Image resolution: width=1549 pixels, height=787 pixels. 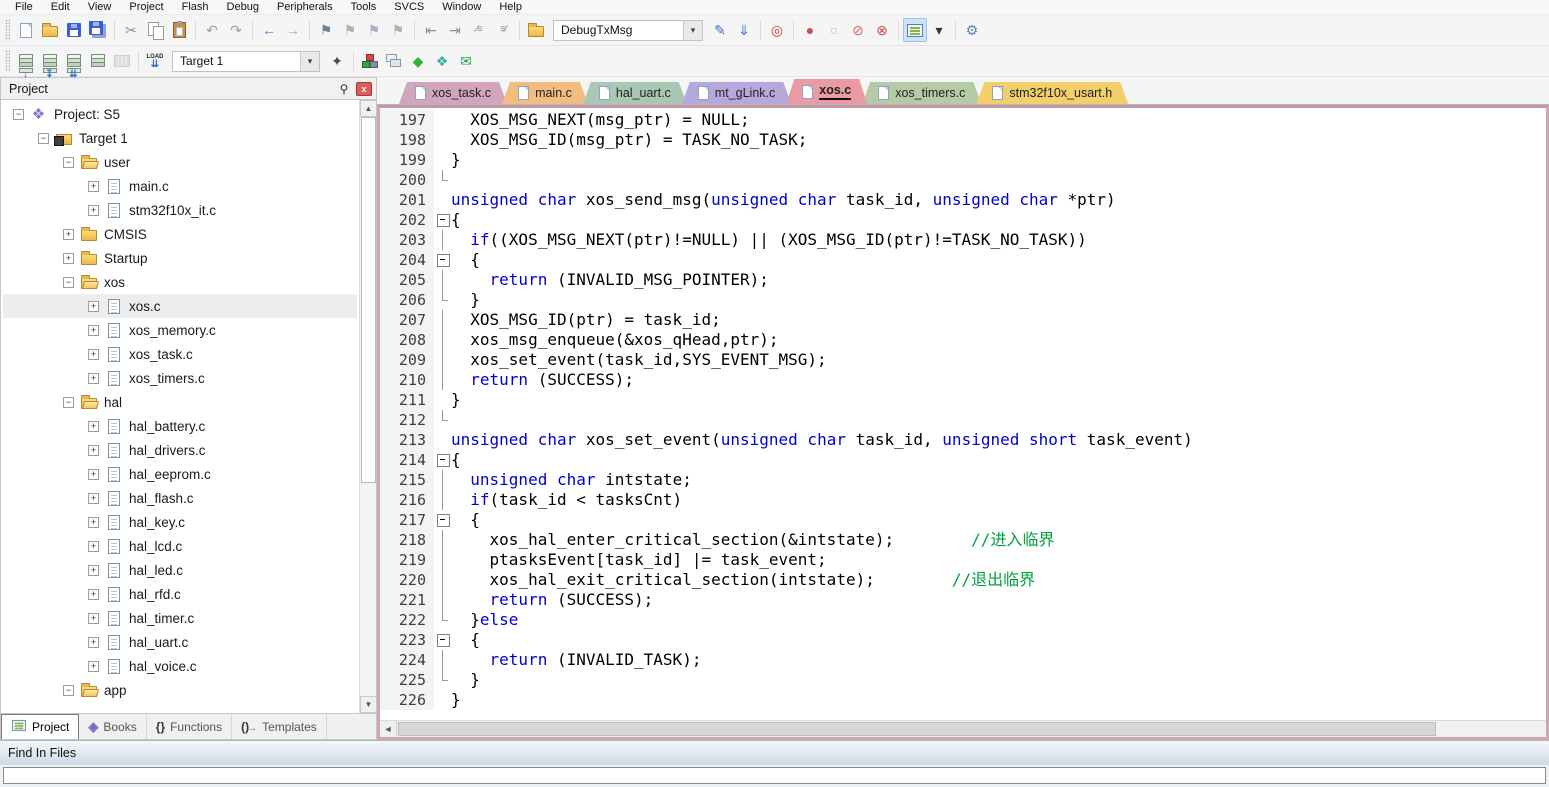 I want to click on target-select-combo: Target 1 ▾, so click(x=246, y=61).